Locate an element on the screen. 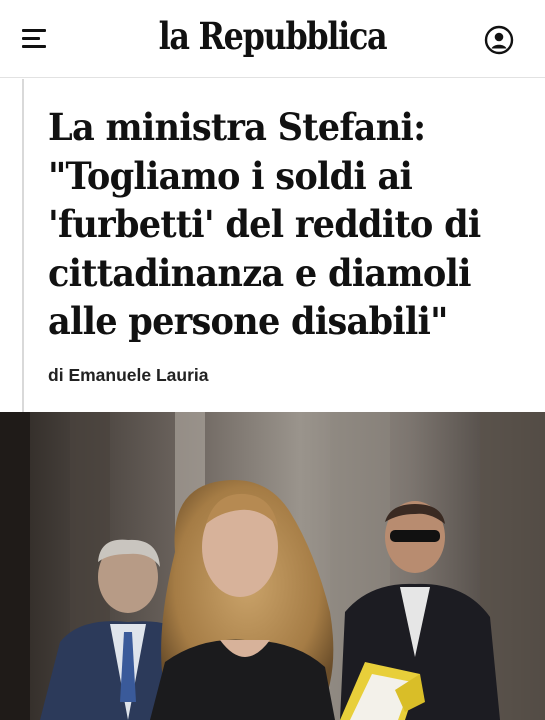 This screenshot has height=720, width=545. byline: di Emanuele Lauria is located at coordinates (128, 375).